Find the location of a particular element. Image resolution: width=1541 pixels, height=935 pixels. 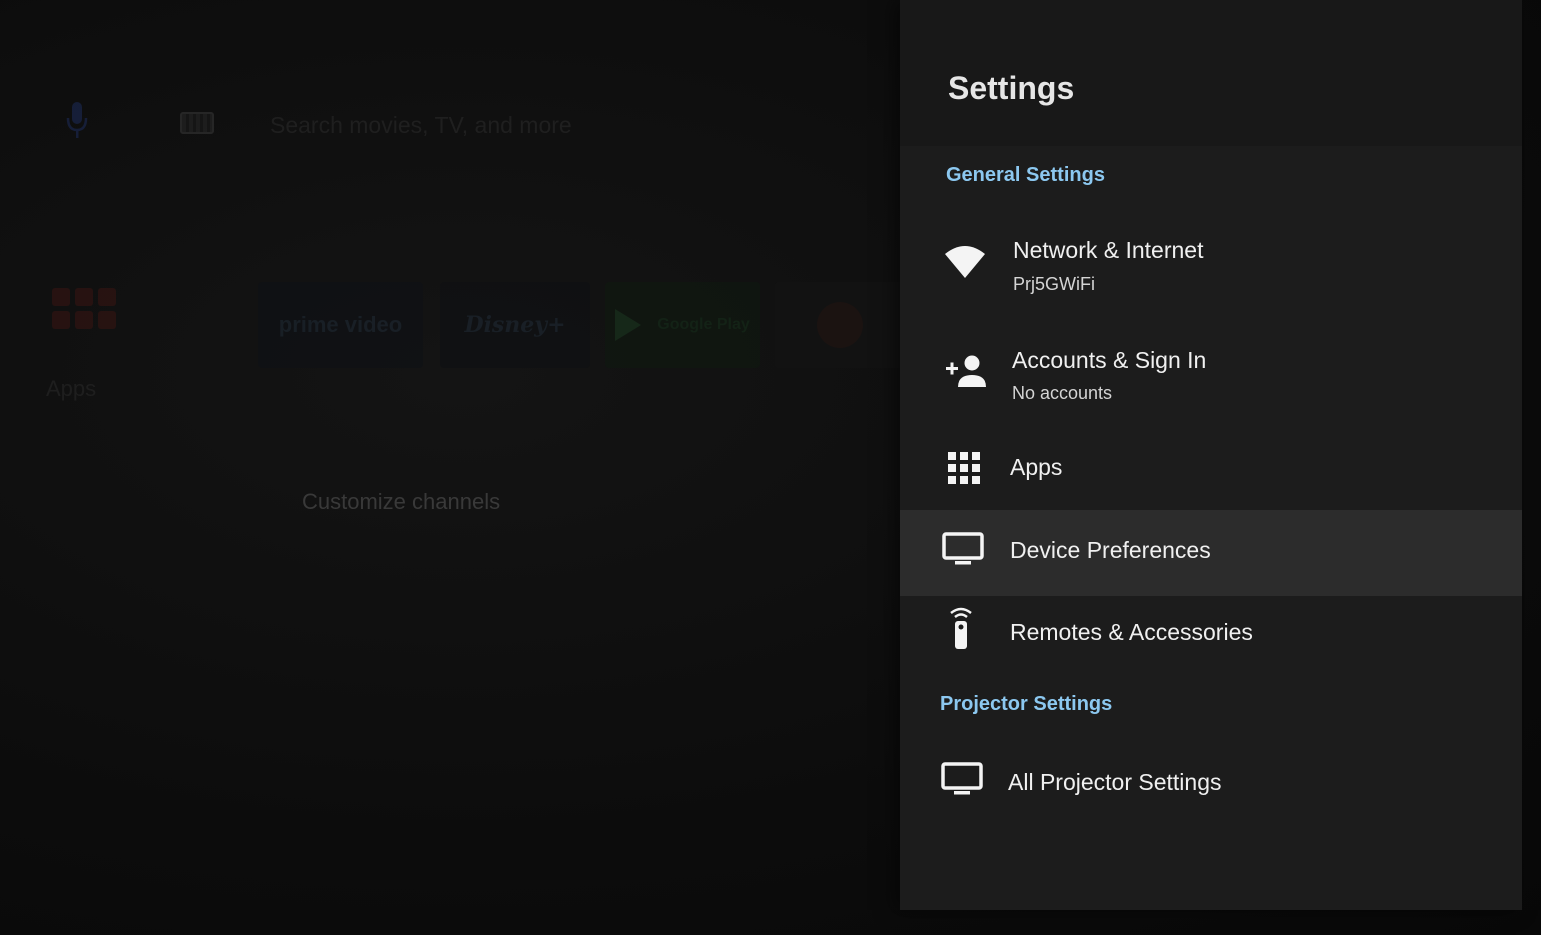

menu-item-device-preferences: Device Preferences is located at coordinates (1211, 553).